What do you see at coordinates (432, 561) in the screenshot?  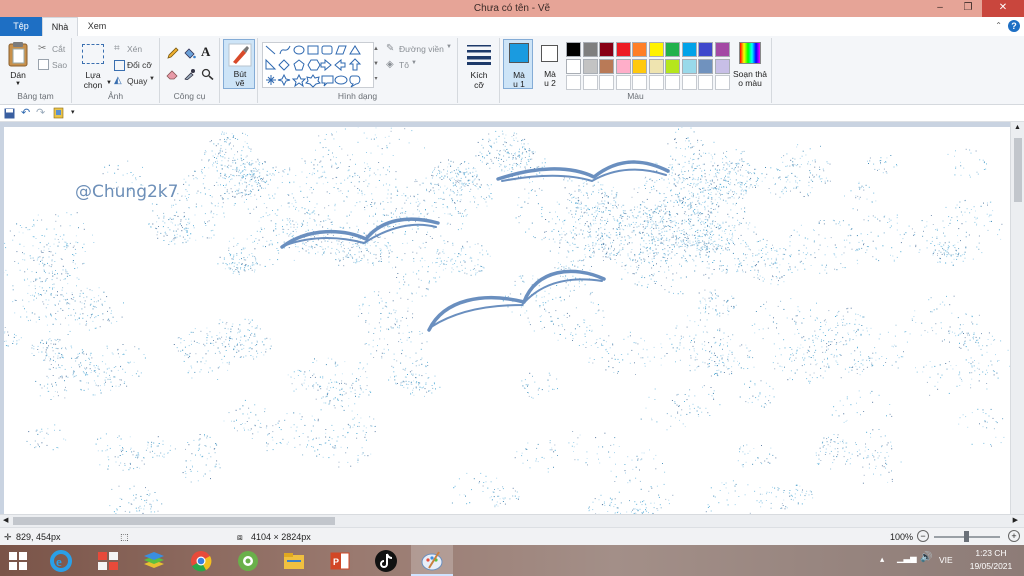 I see `paint-app-icon` at bounding box center [432, 561].